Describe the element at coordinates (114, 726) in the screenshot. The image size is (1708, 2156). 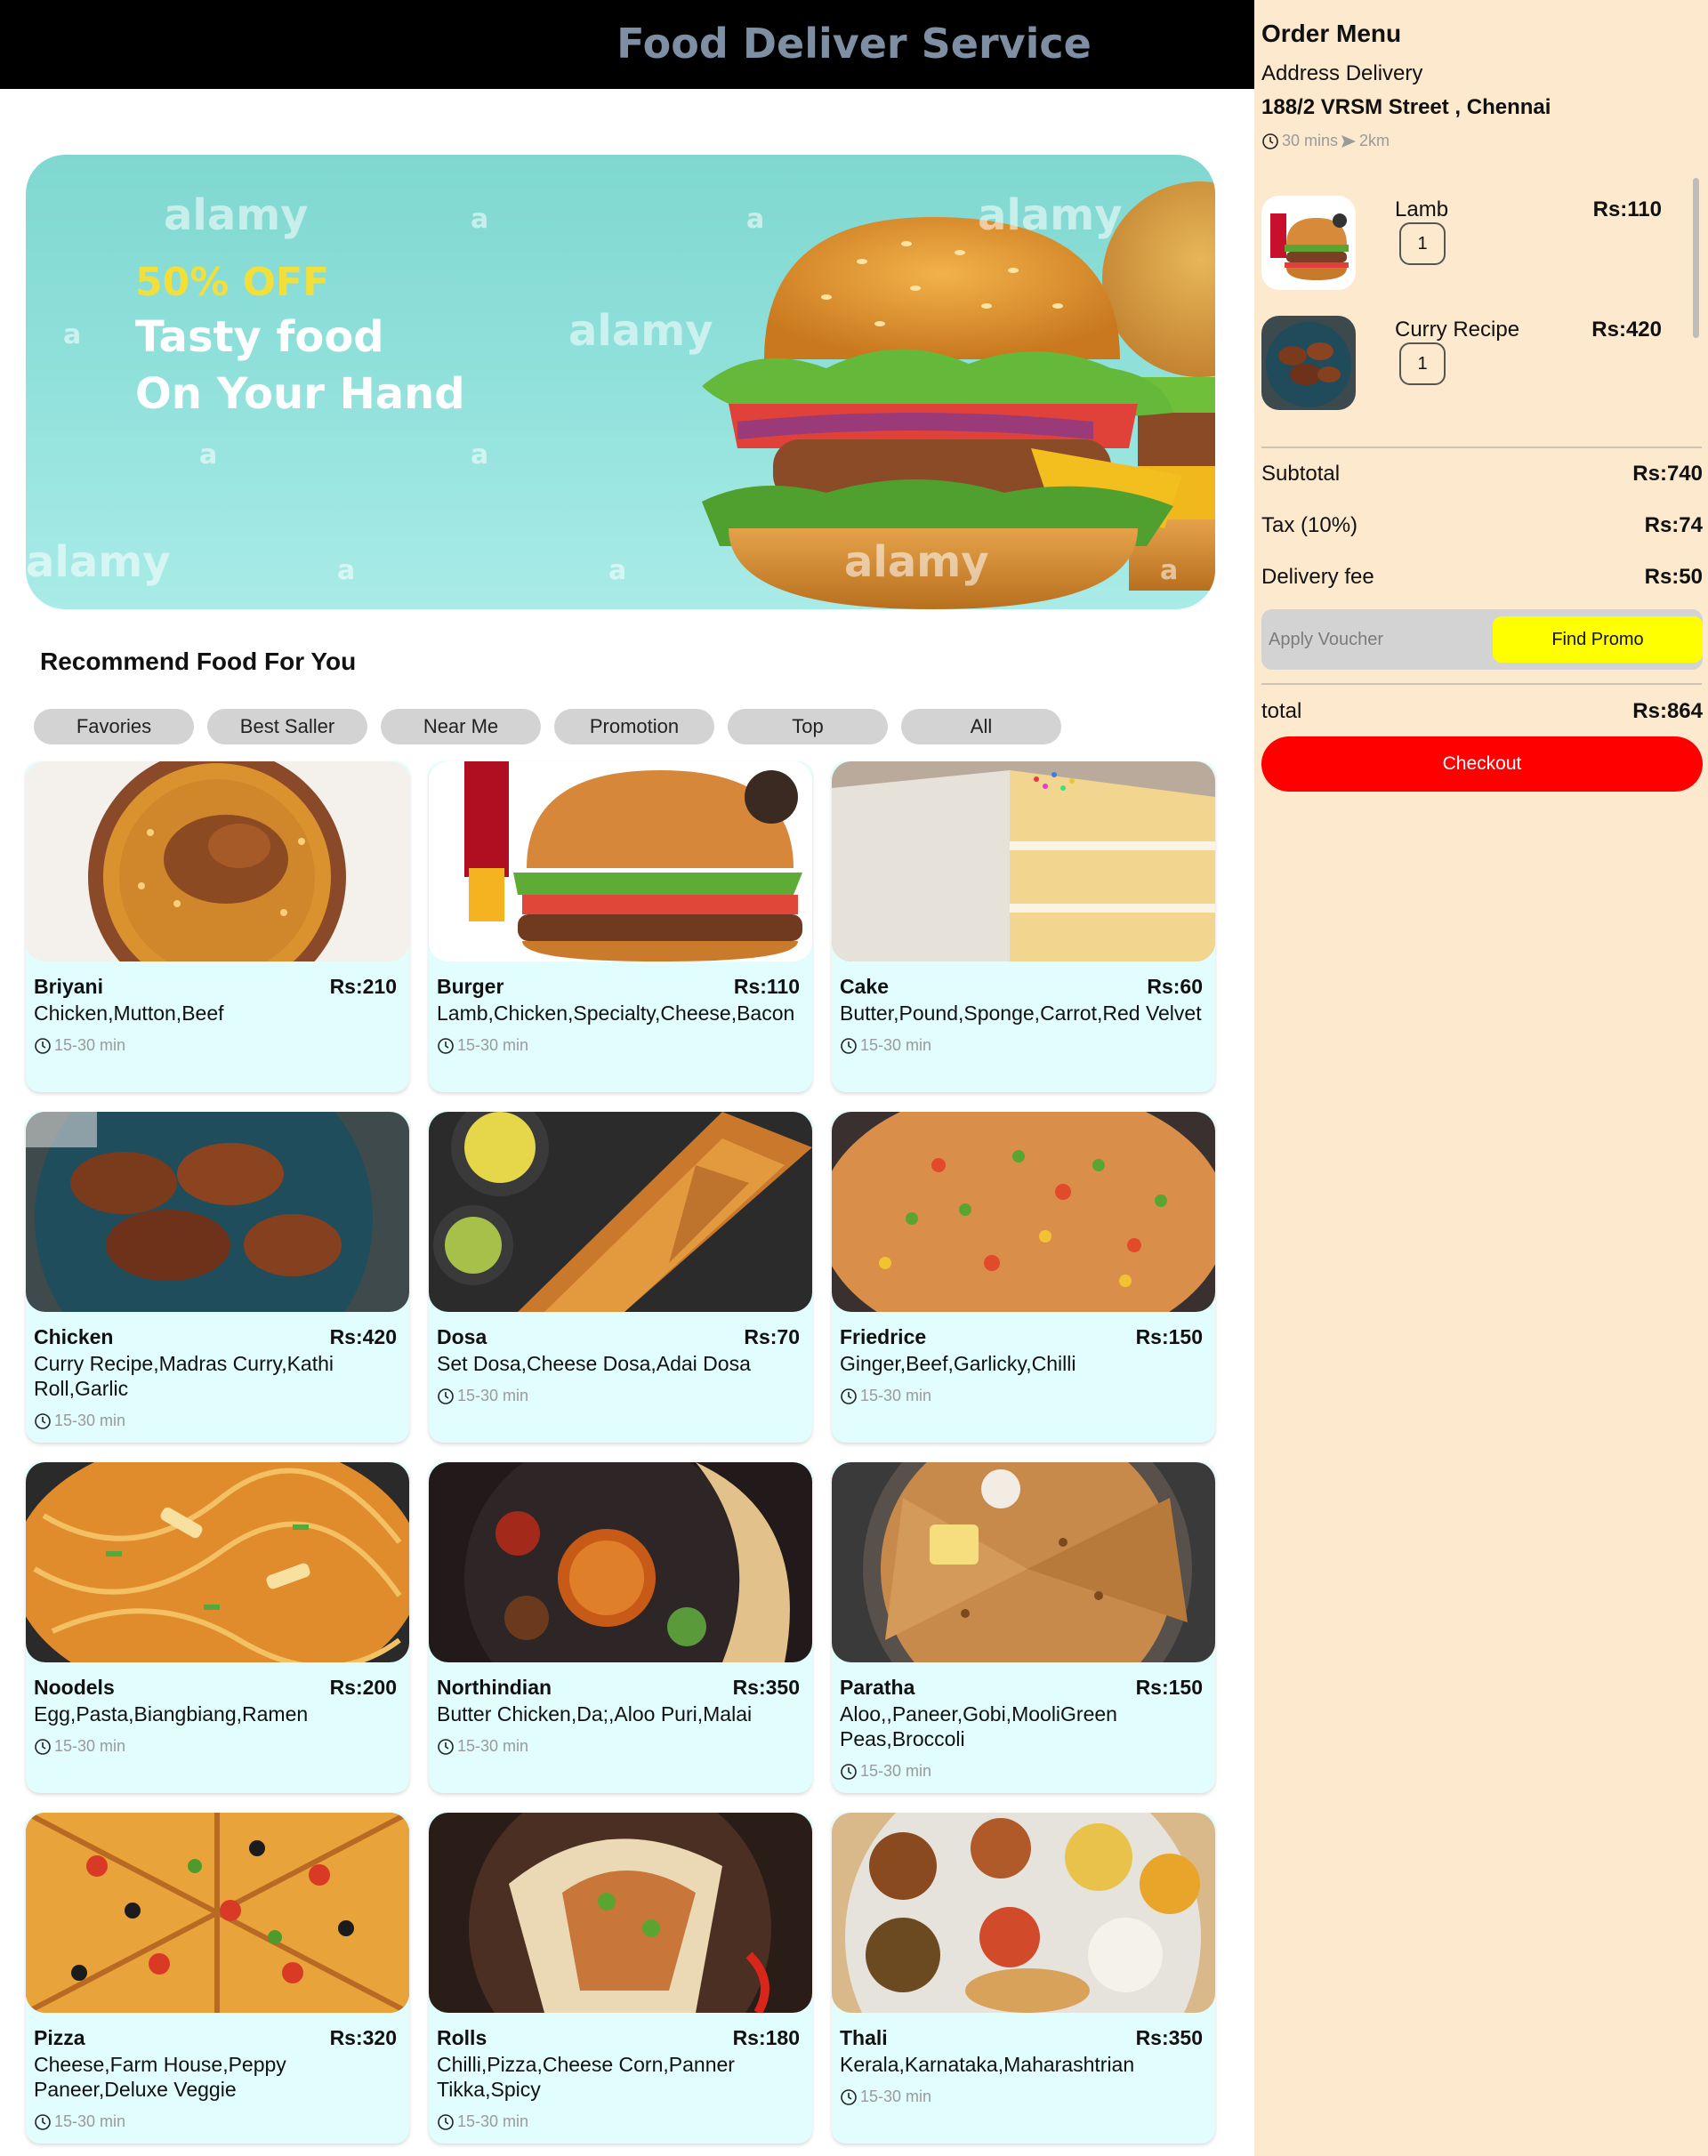
I see `filter-favorites: Favories` at that location.